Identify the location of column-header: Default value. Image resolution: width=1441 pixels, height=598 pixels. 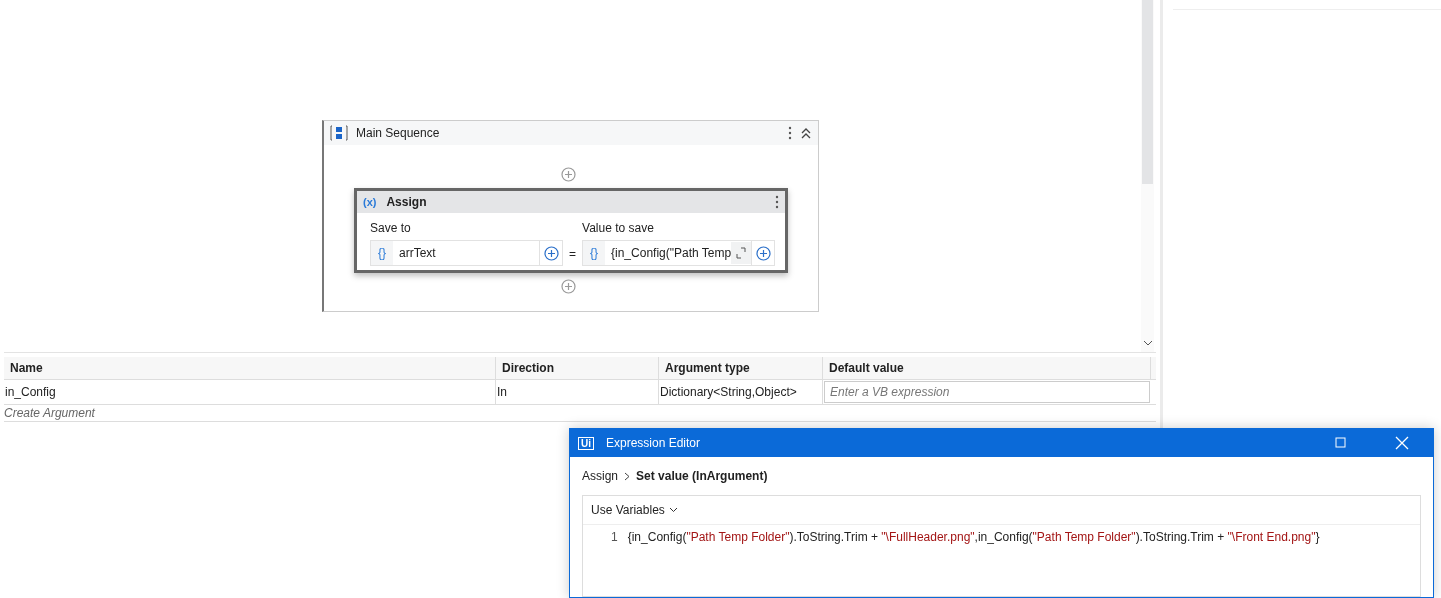
(987, 368).